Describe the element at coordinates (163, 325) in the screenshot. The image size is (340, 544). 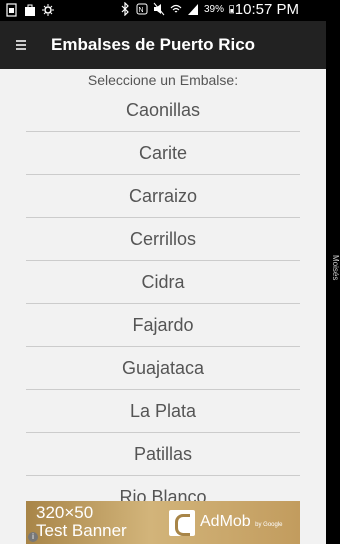
I see `reservoir-item: Fajardo` at that location.